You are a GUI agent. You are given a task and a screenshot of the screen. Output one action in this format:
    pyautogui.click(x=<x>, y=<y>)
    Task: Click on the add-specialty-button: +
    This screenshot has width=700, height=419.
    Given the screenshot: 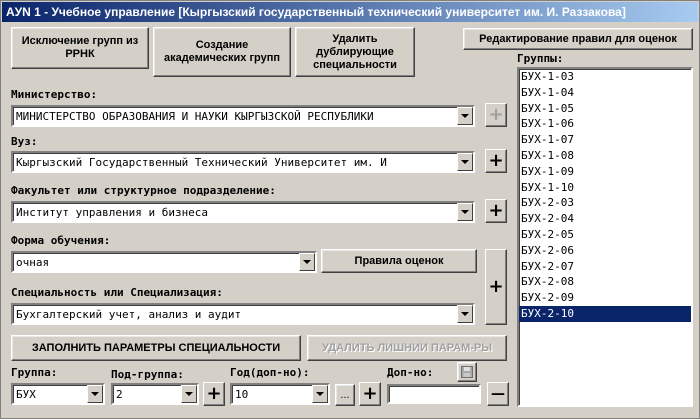 What is the action you would take?
    pyautogui.click(x=496, y=287)
    